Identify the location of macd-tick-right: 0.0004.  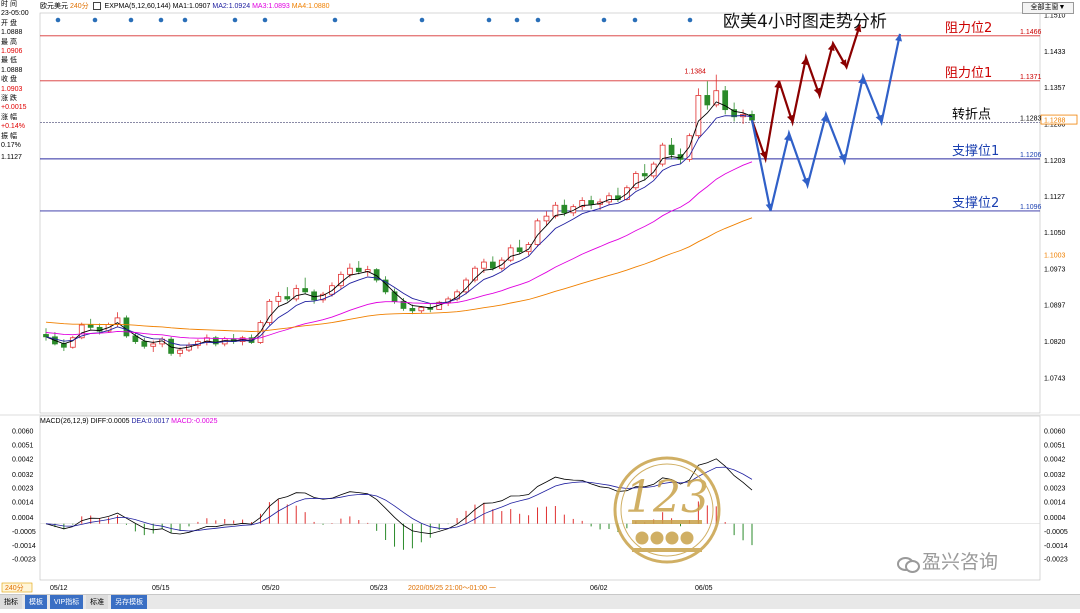
(1055, 518).